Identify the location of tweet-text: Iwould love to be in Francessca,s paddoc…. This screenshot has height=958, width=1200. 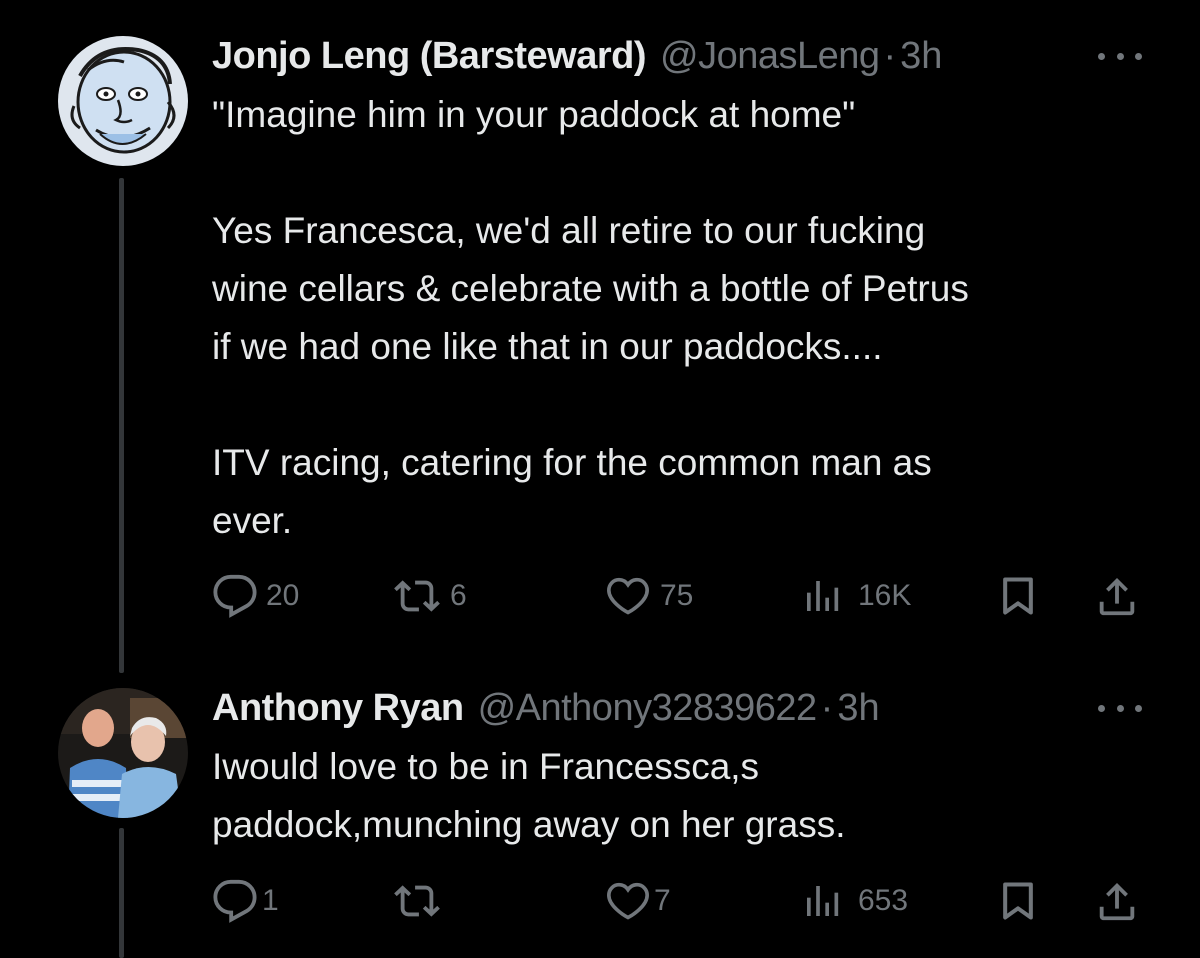
(529, 795).